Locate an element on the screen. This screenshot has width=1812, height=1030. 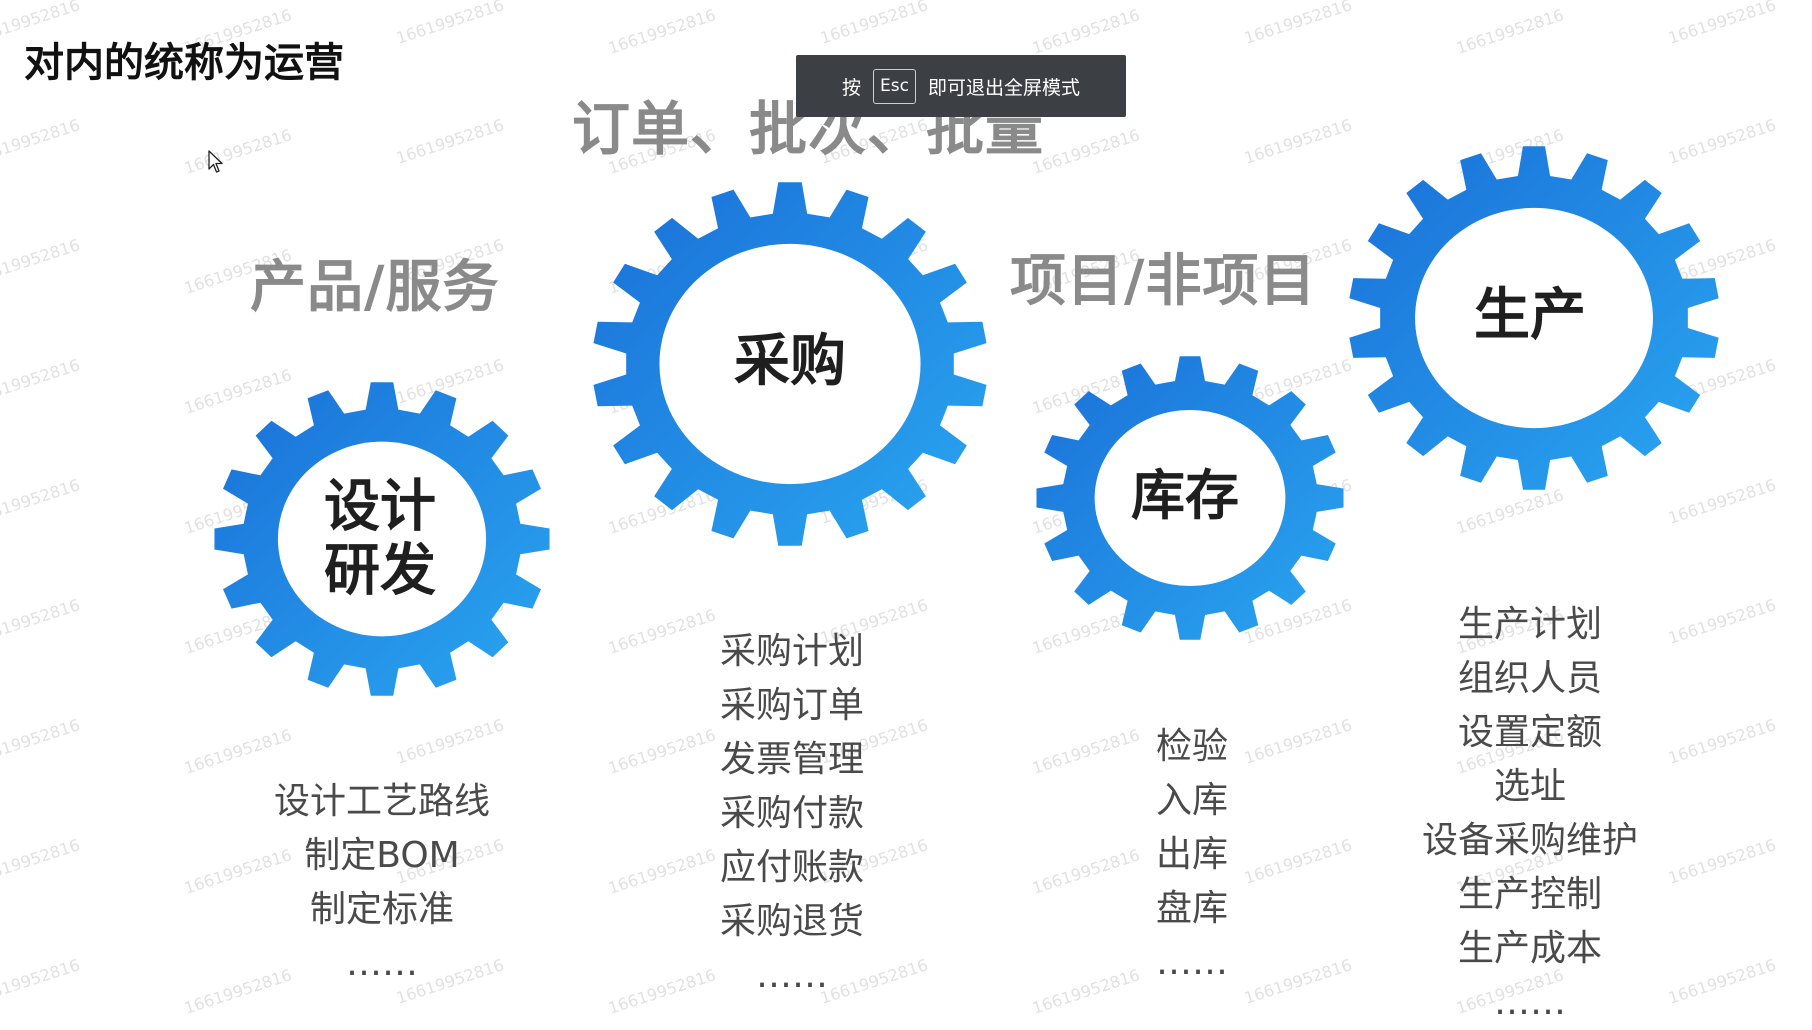
list-item: 入库 is located at coordinates (1192, 800).